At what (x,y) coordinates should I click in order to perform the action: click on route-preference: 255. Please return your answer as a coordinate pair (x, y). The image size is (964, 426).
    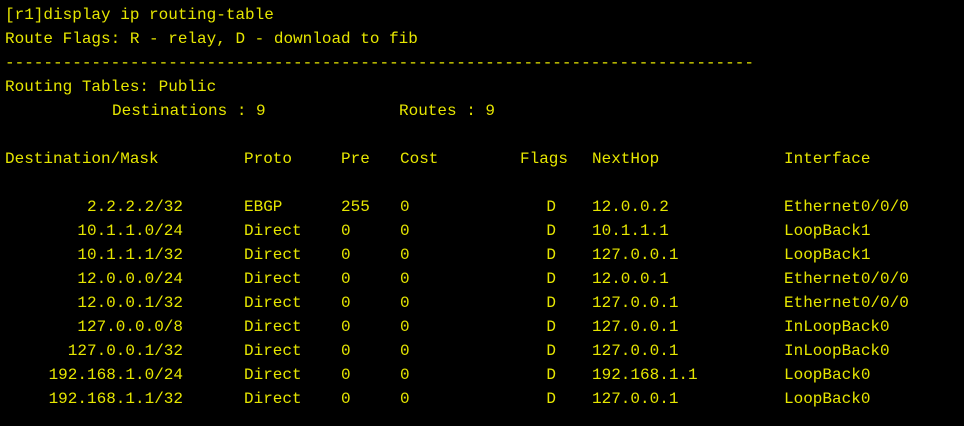
    Looking at the image, I should click on (355, 207).